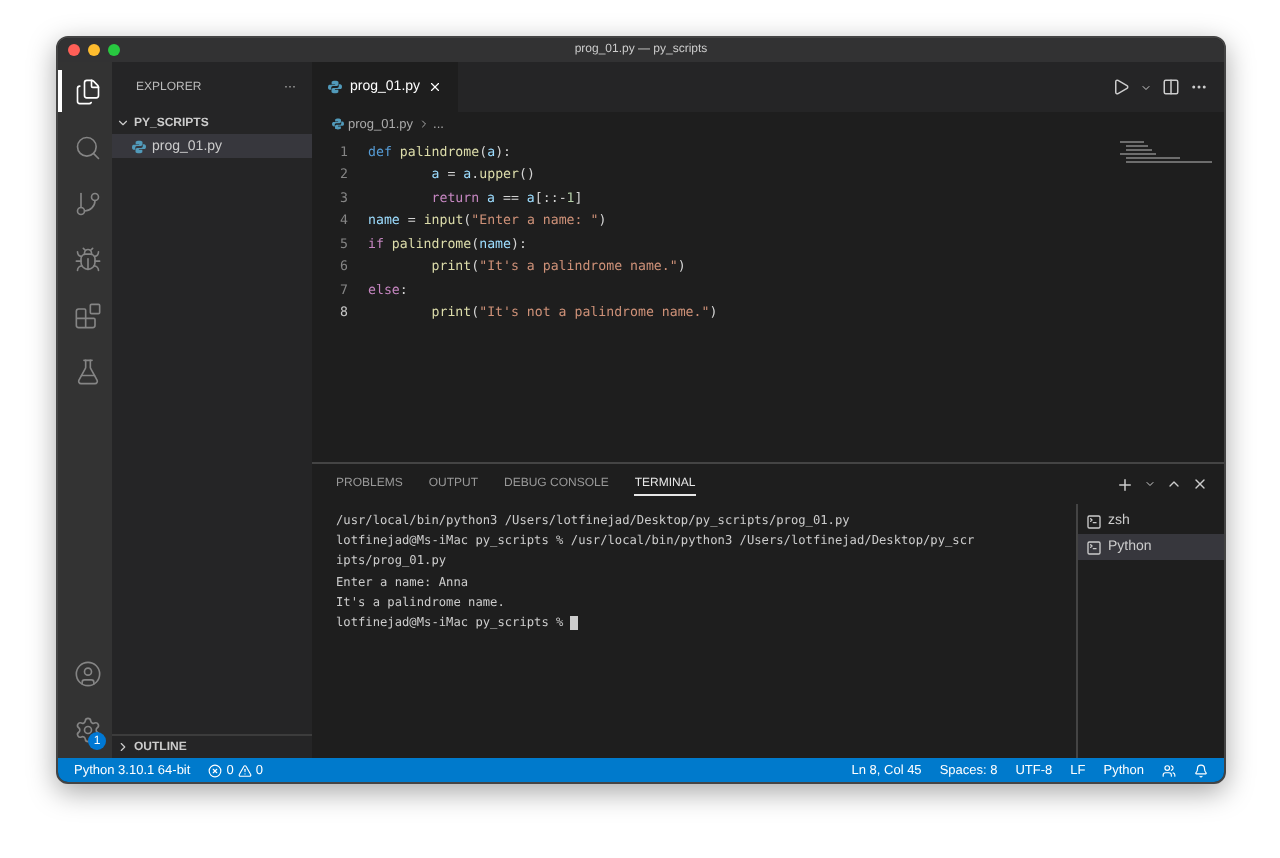 The image size is (1280, 858). Describe the element at coordinates (87, 259) in the screenshot. I see `bug-icon` at that location.